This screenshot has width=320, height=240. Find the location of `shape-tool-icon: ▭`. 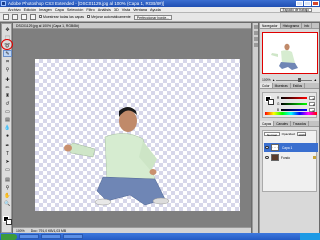

shape-tool-icon: ▭ is located at coordinates (7, 169).